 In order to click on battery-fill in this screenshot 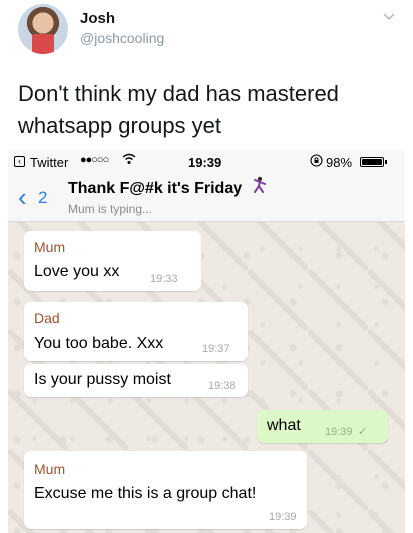, I will do `click(372, 162)`.